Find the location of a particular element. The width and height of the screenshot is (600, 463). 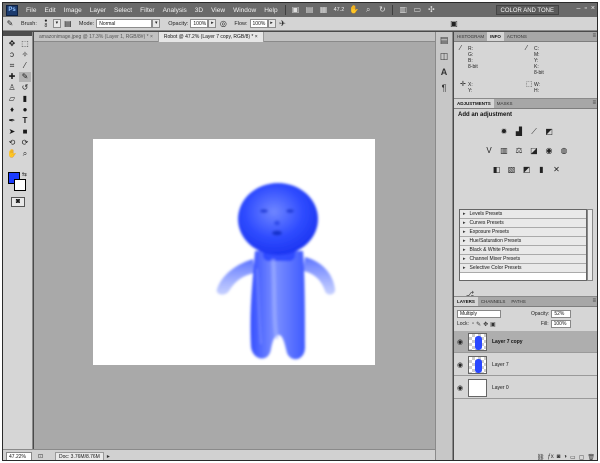

quick-select-tool-icon: ✧ is located at coordinates (25, 55).